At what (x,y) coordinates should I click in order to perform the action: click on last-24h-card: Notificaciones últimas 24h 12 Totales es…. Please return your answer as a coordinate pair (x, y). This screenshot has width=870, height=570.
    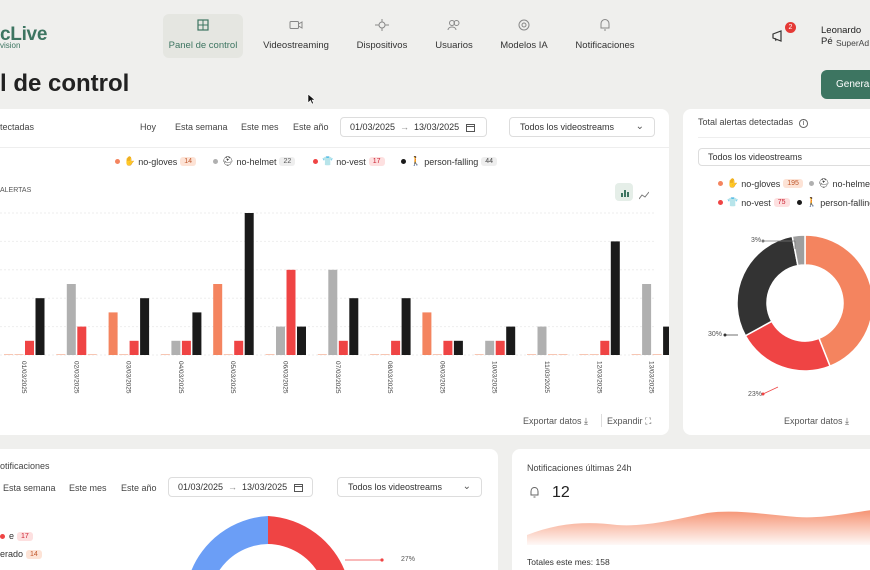
    Looking at the image, I should click on (691, 509).